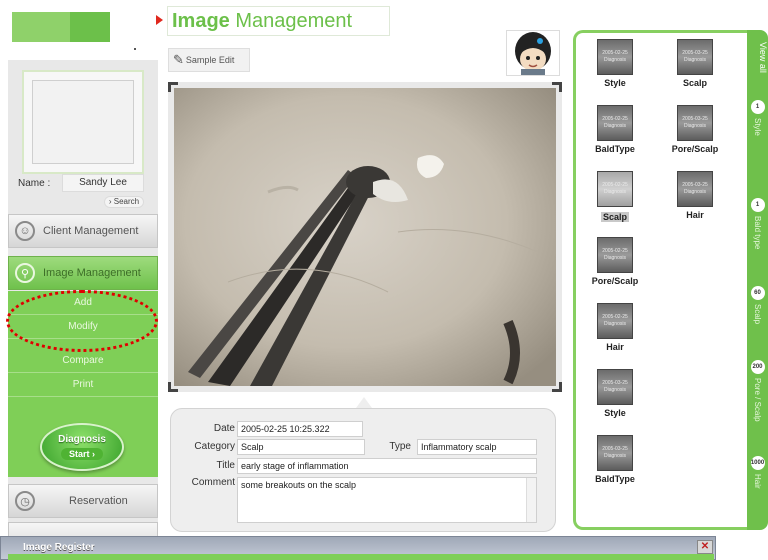 This screenshot has height=560, width=768. What do you see at coordinates (757, 481) in the screenshot?
I see `tab-label: Hair` at bounding box center [757, 481].